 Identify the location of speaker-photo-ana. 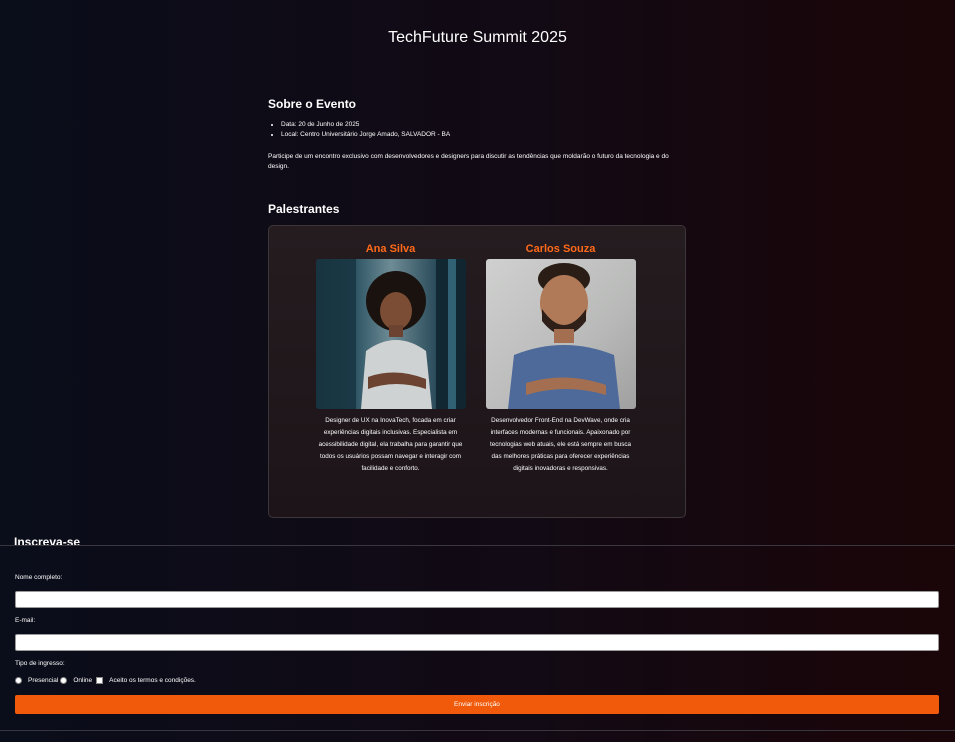
(390, 334).